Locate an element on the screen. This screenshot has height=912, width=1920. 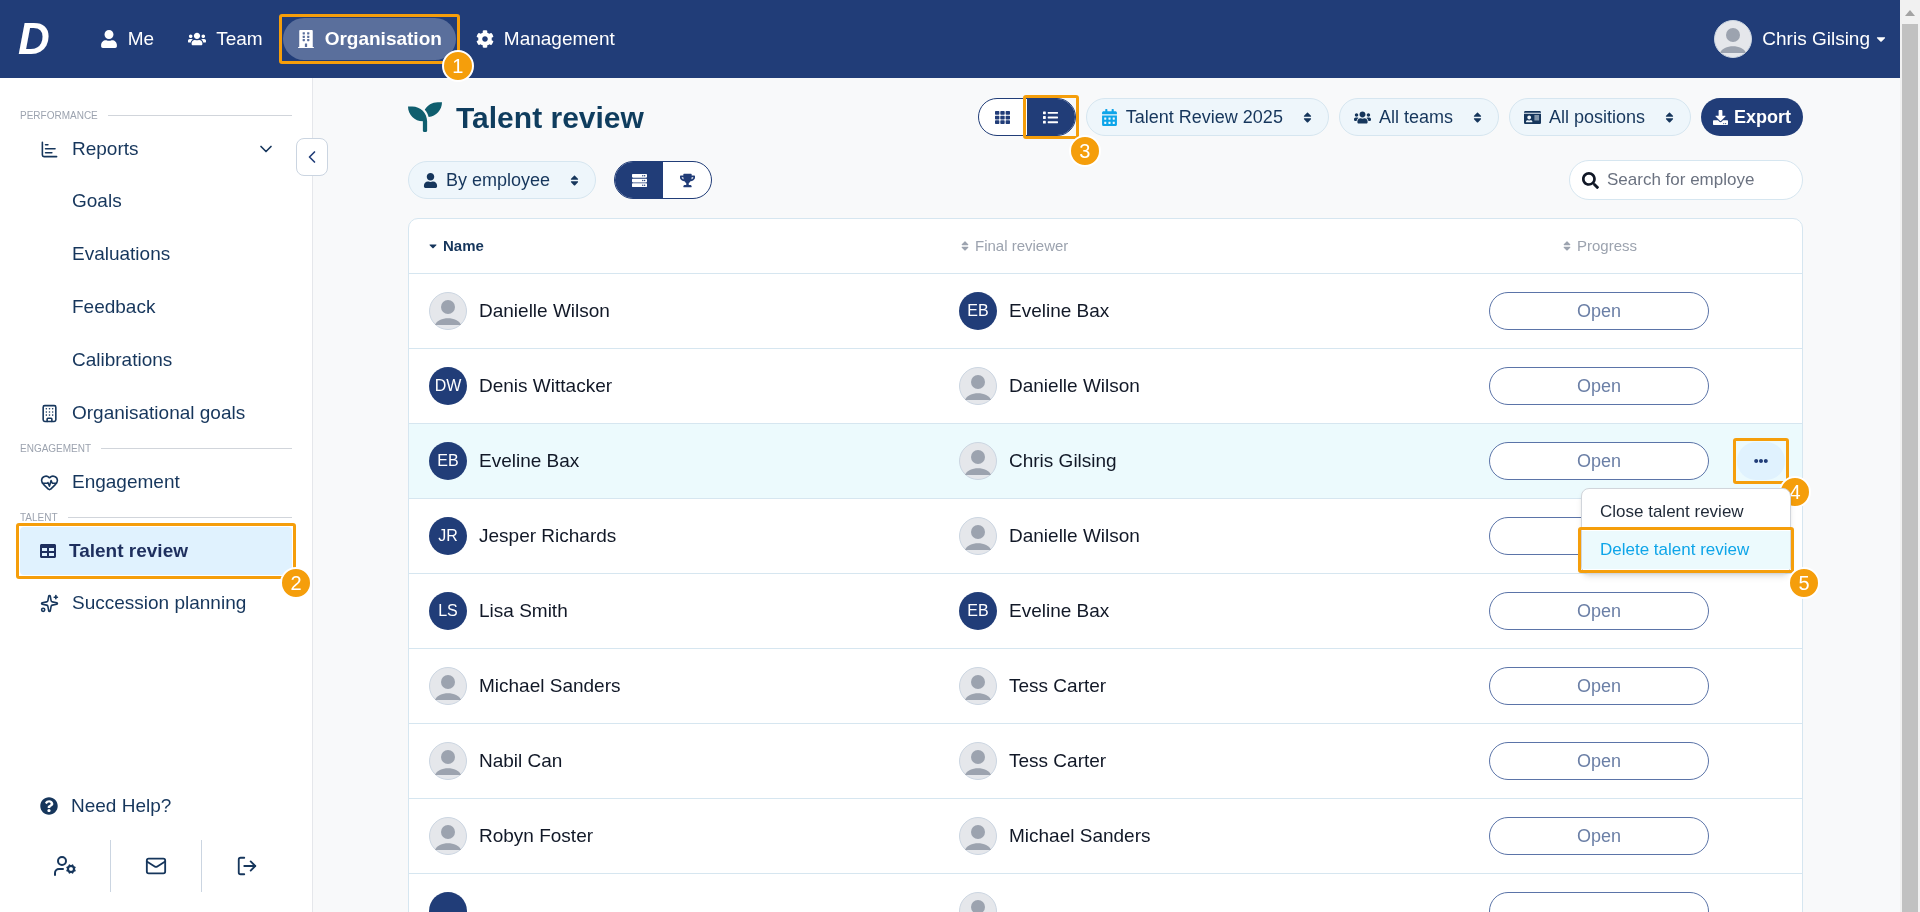
highlight-frame is located at coordinates (1050, 117).